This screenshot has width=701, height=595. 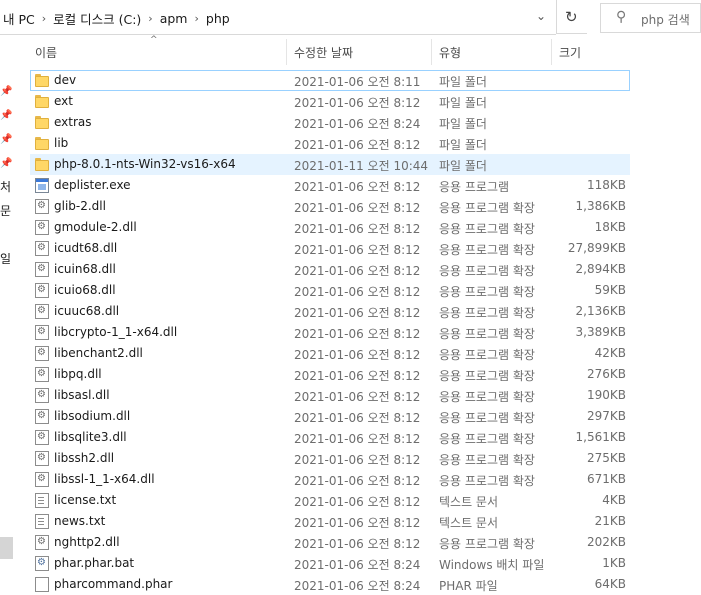 I want to click on file-row: extras 2021-01-06 오전 8:24 파일 폴더, so click(x=330, y=122).